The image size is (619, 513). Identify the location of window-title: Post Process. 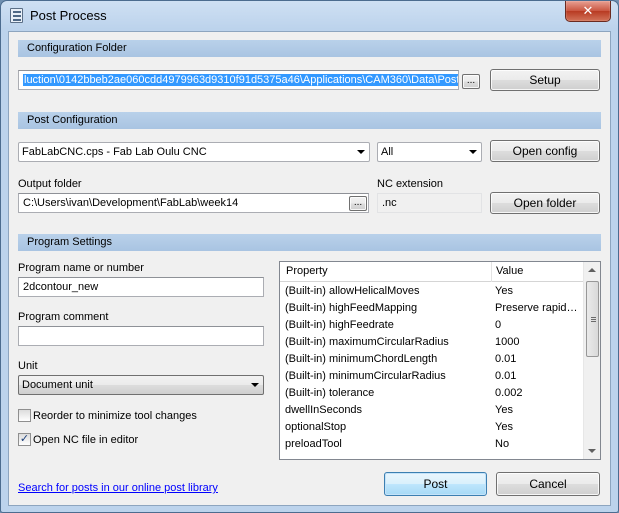
(68, 15).